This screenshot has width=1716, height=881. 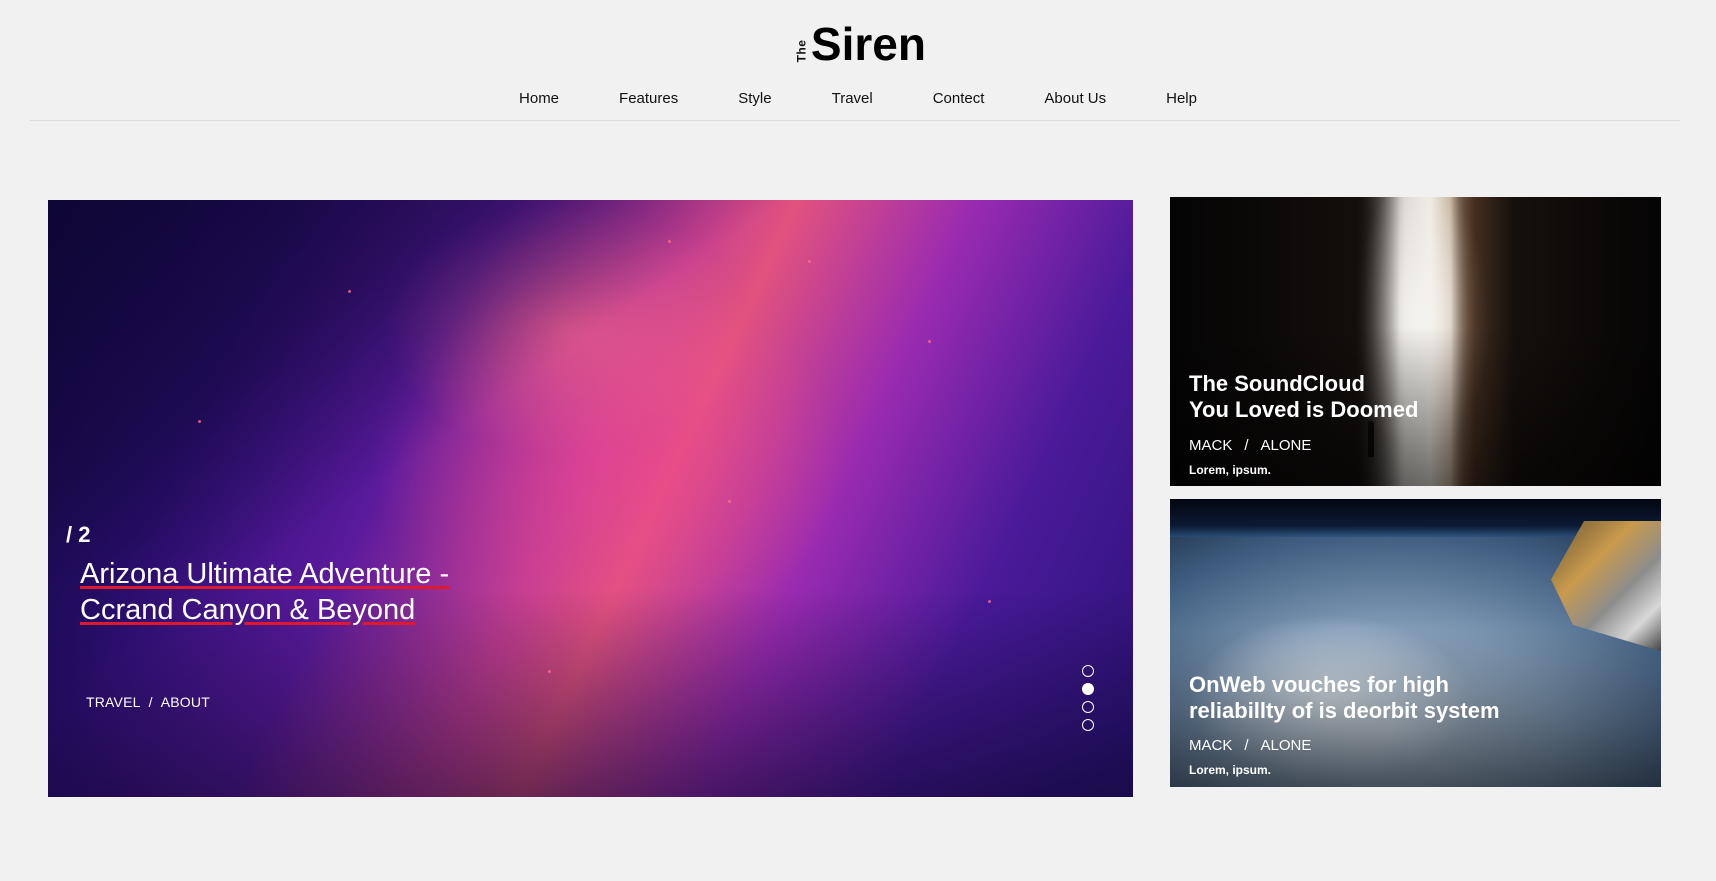 What do you see at coordinates (1304, 409) in the screenshot?
I see `card-title-line-2: You Loved is Doomed` at bounding box center [1304, 409].